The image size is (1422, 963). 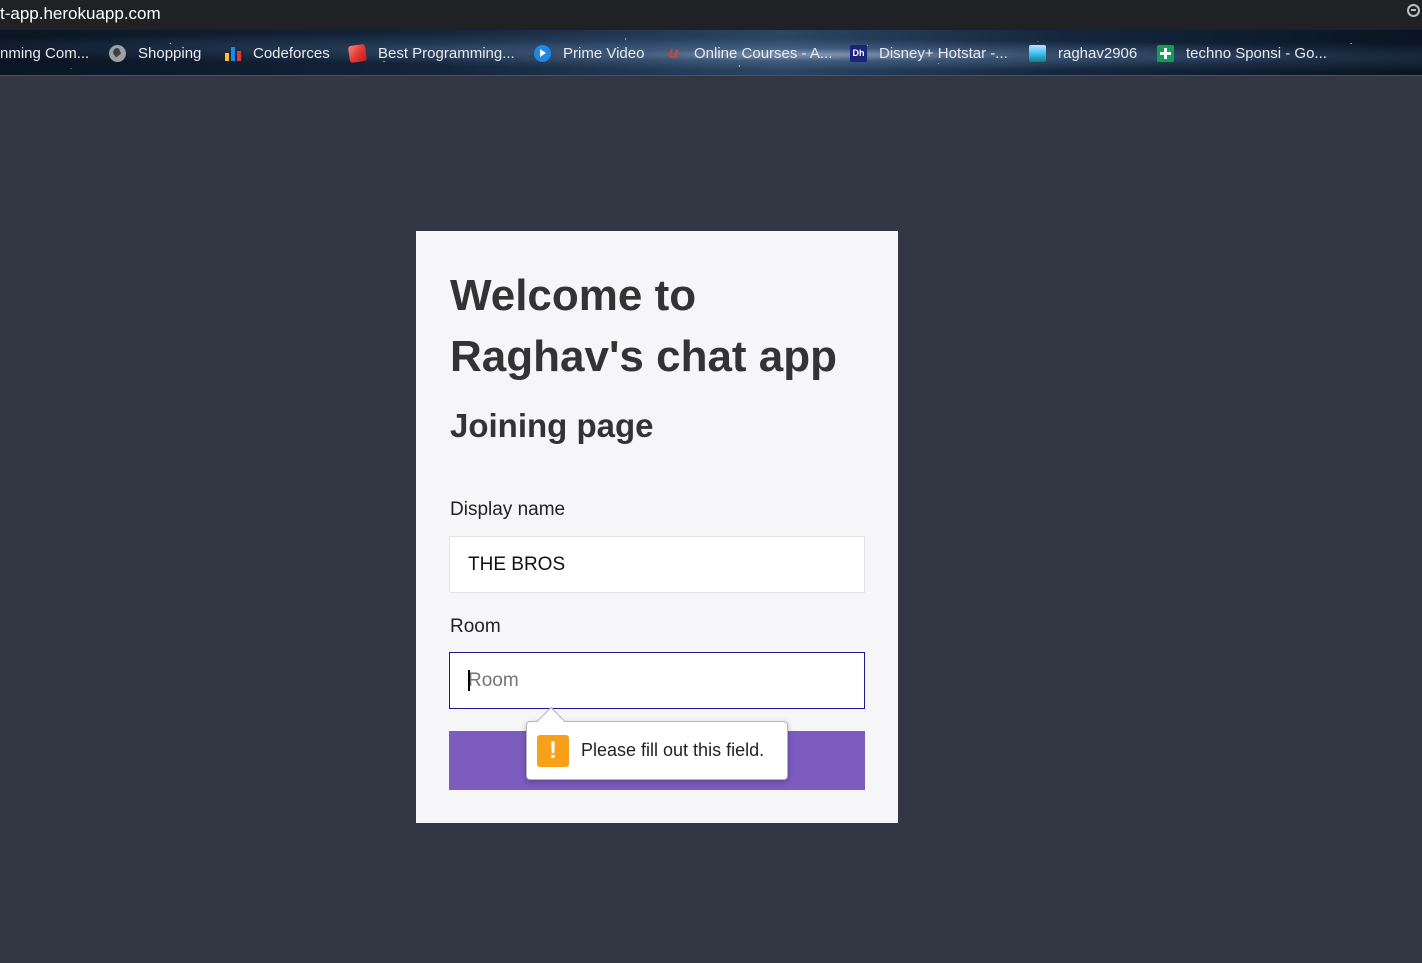 What do you see at coordinates (517, 564) in the screenshot?
I see `display-name-value: THE BROS` at bounding box center [517, 564].